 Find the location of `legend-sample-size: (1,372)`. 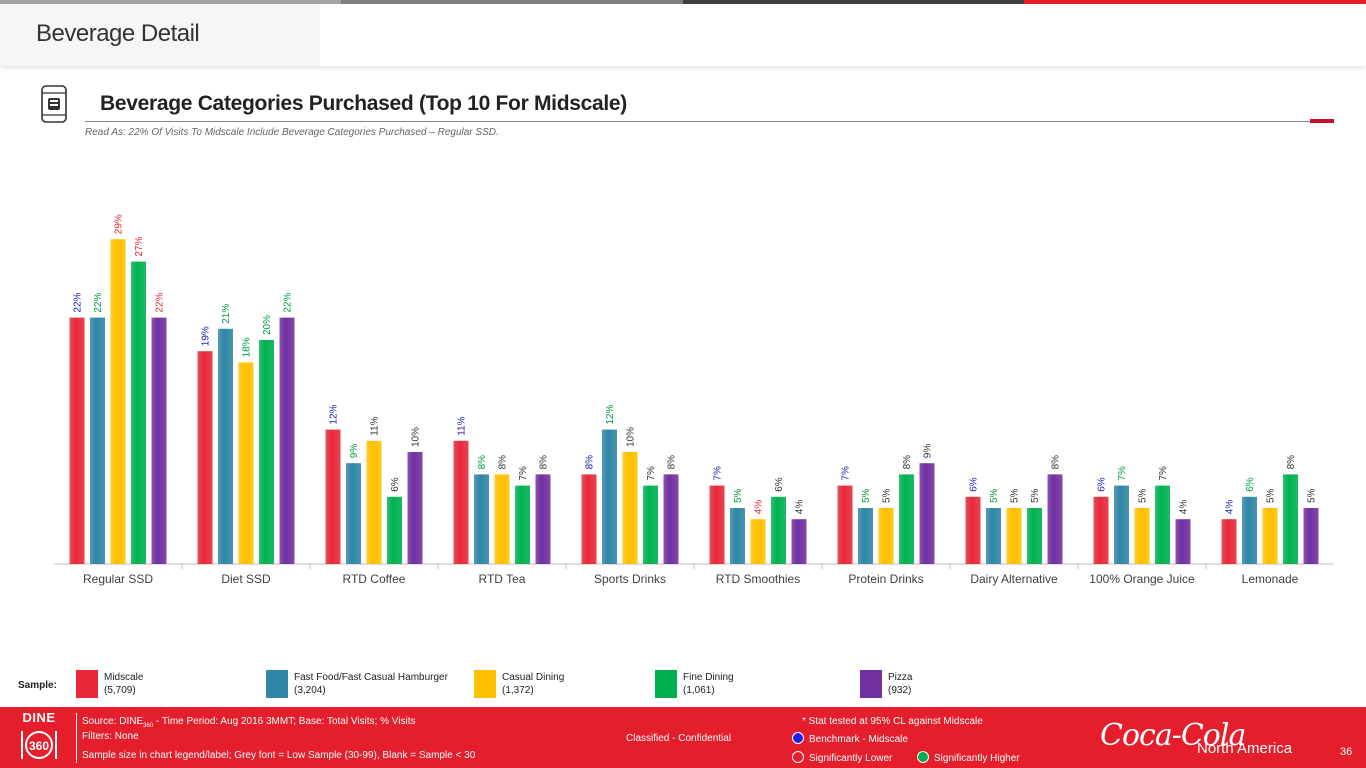

legend-sample-size: (1,372) is located at coordinates (518, 690).